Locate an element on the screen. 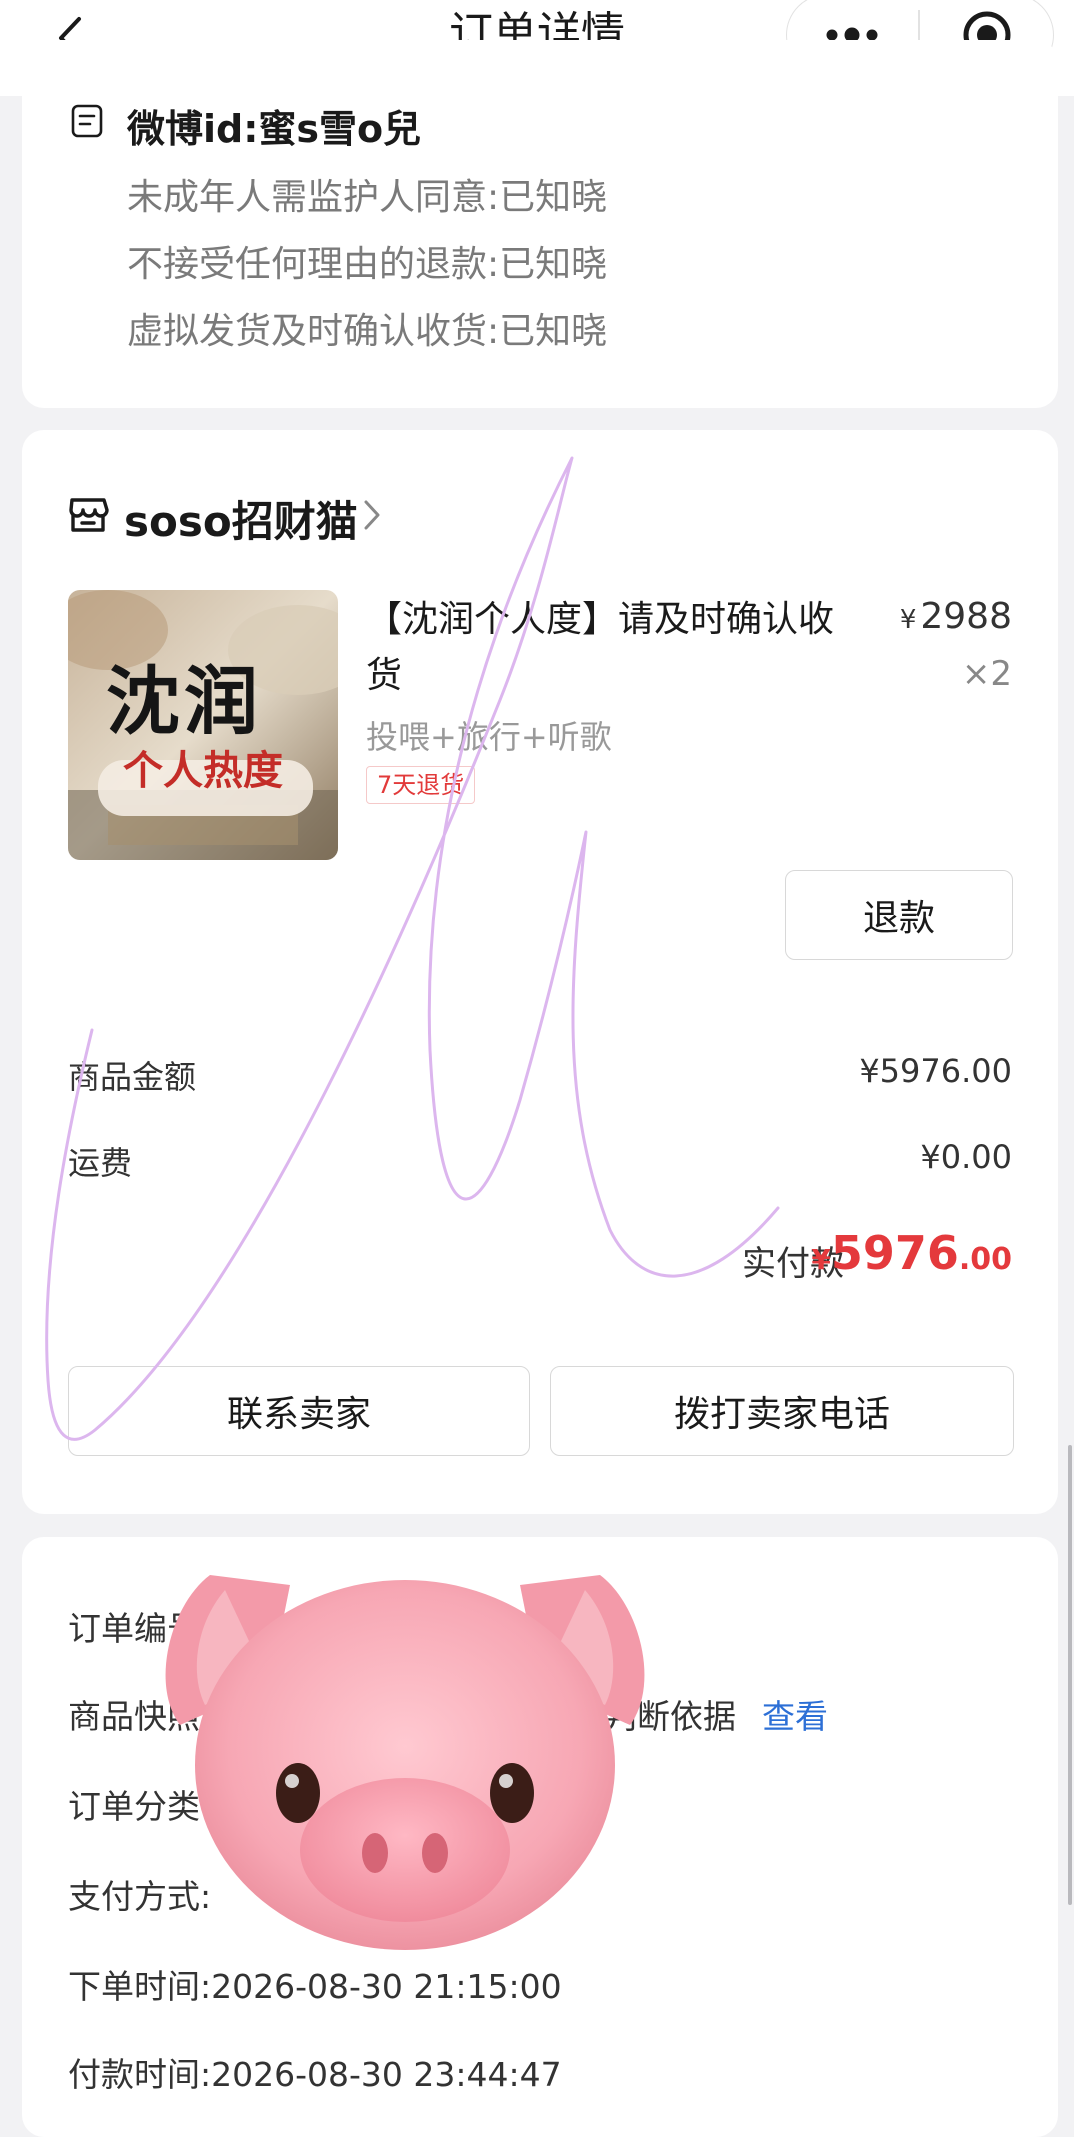  note-icon is located at coordinates (87, 121).